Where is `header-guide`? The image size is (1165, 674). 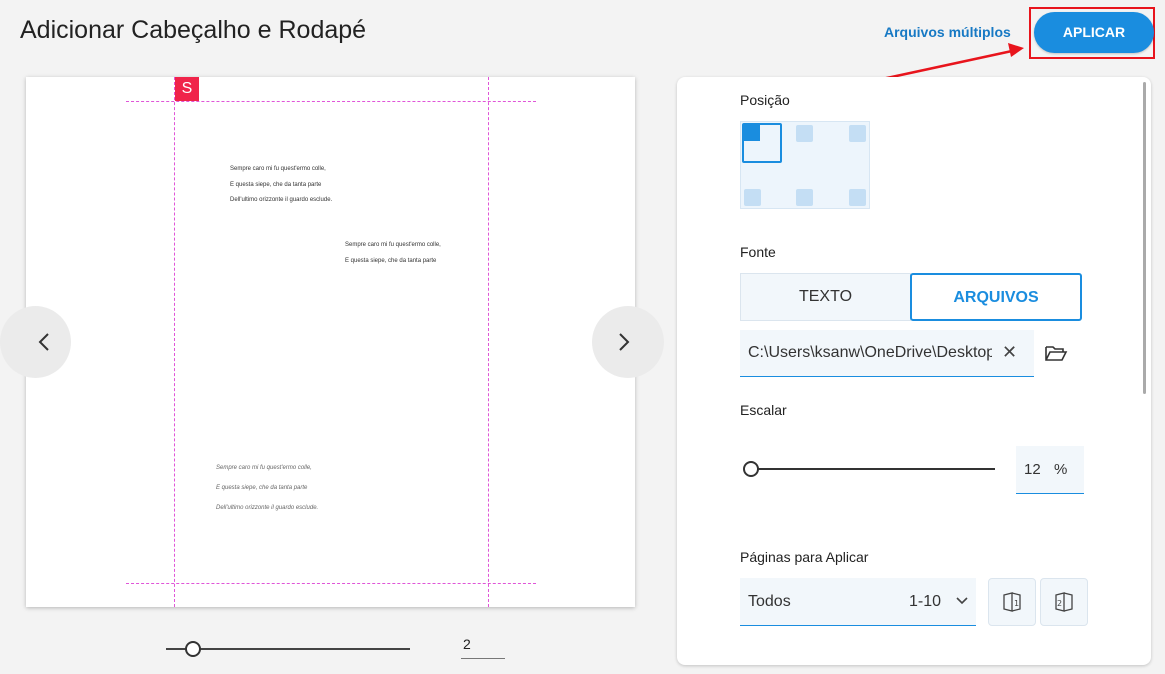 header-guide is located at coordinates (331, 101).